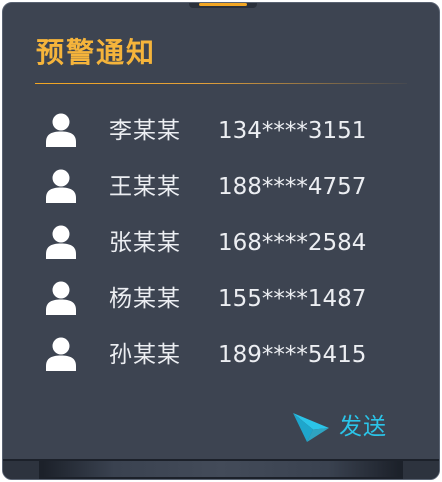  What do you see at coordinates (221, 83) in the screenshot?
I see `title-divider` at bounding box center [221, 83].